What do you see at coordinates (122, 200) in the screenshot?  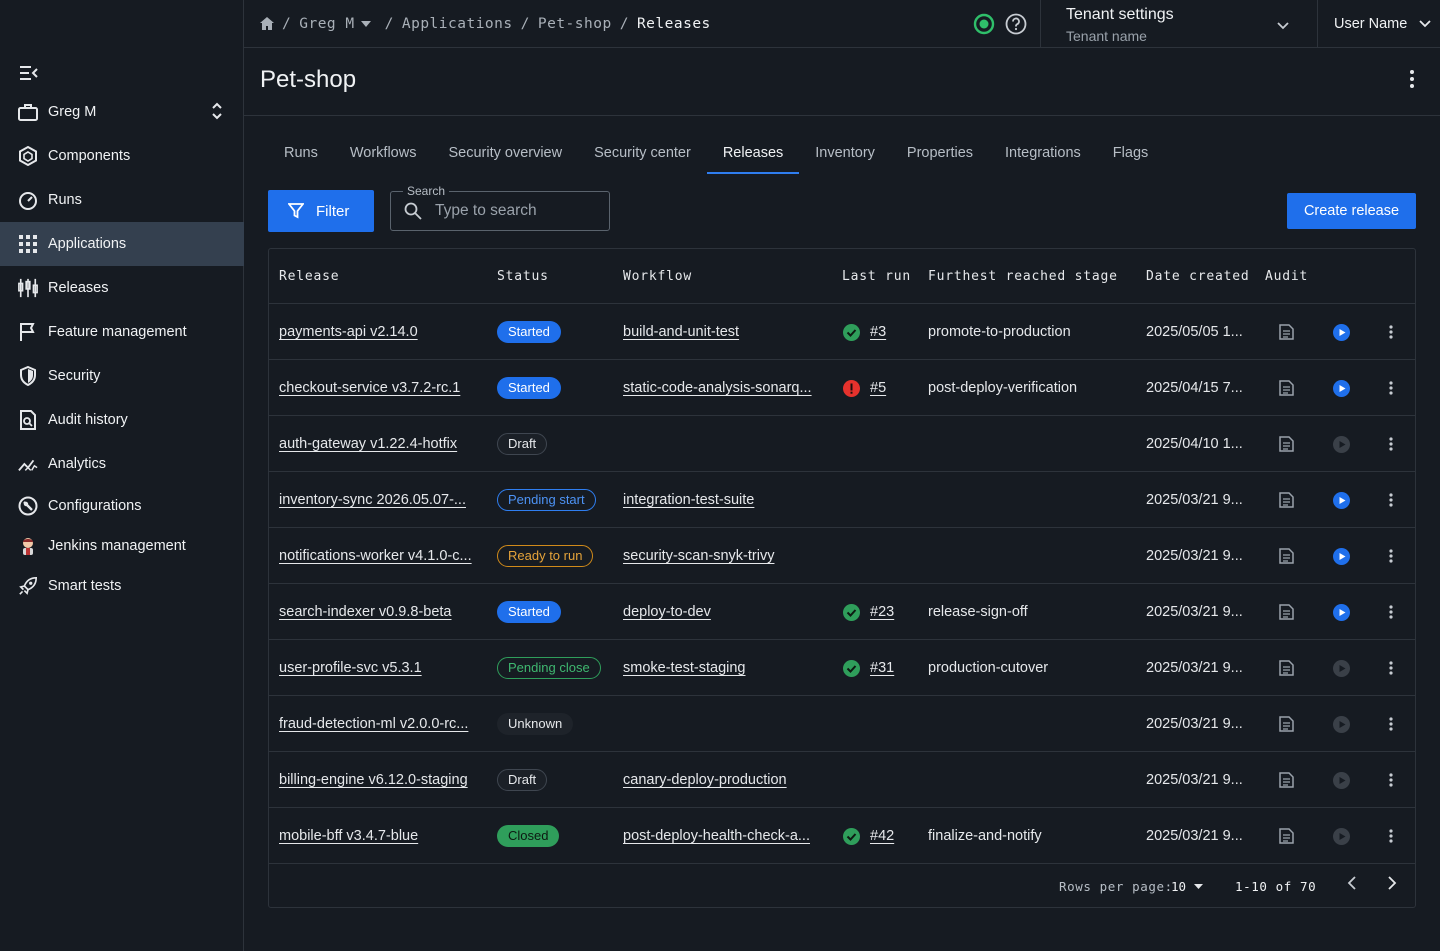 I see `sidebar-item-runs: Runs` at bounding box center [122, 200].